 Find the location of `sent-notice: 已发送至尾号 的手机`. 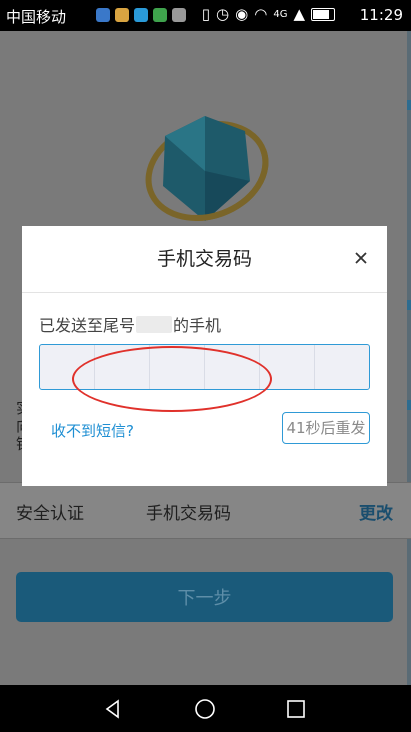

sent-notice: 已发送至尾号 的手机 is located at coordinates (130, 324).